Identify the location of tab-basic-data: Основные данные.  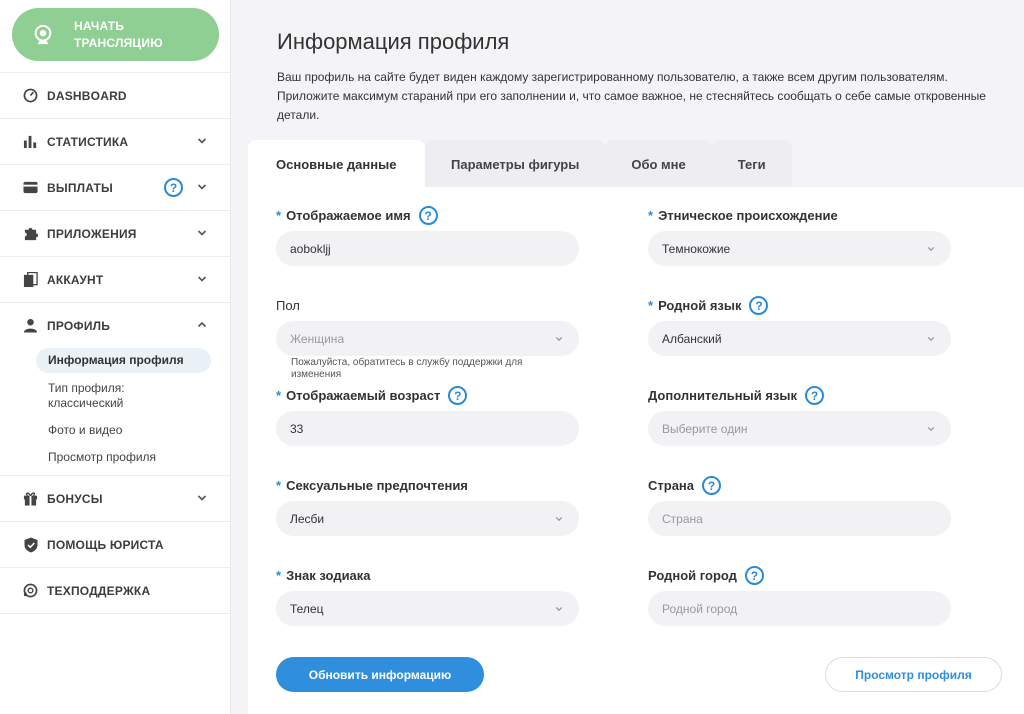
(336, 164).